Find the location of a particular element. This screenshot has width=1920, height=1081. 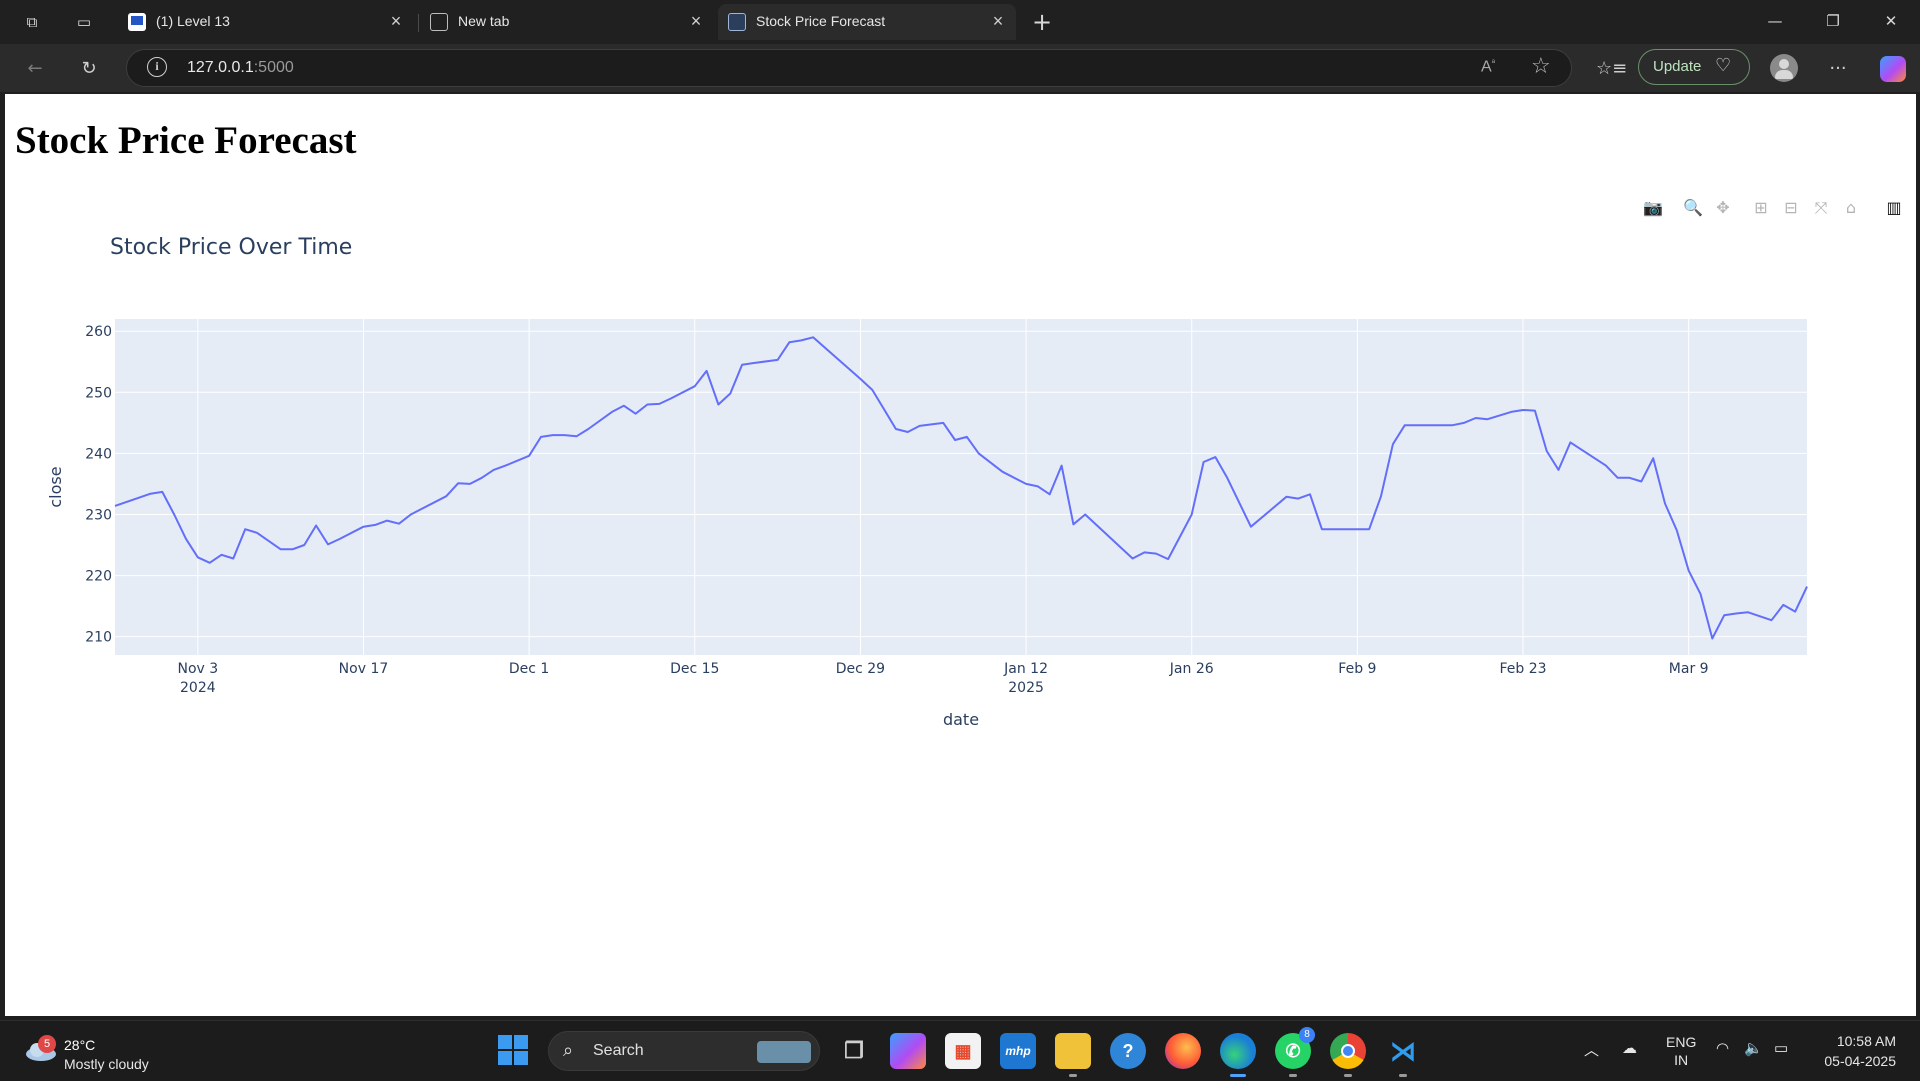

workspaces-icon: ⧉ is located at coordinates (32, 22).